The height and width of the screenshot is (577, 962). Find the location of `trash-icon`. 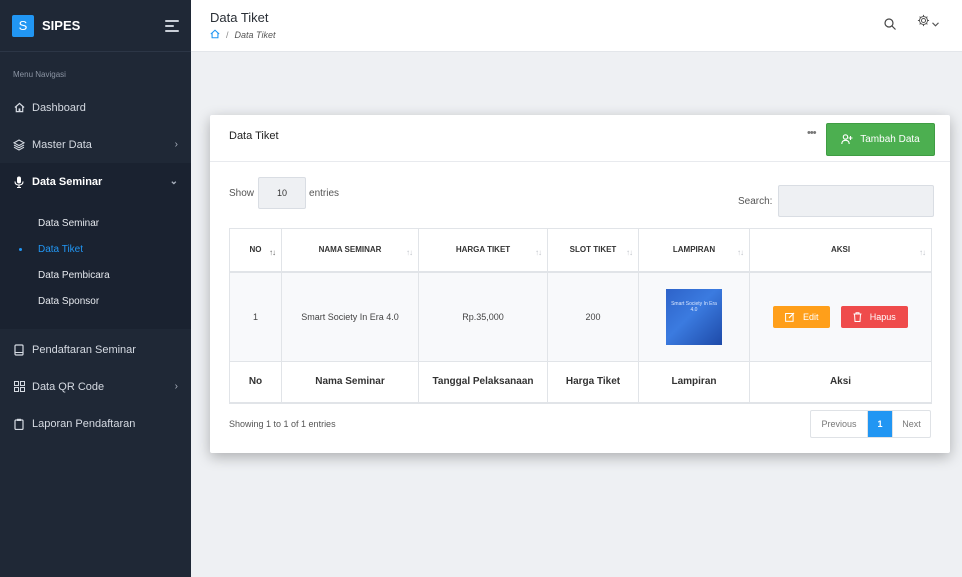

trash-icon is located at coordinates (857, 317).